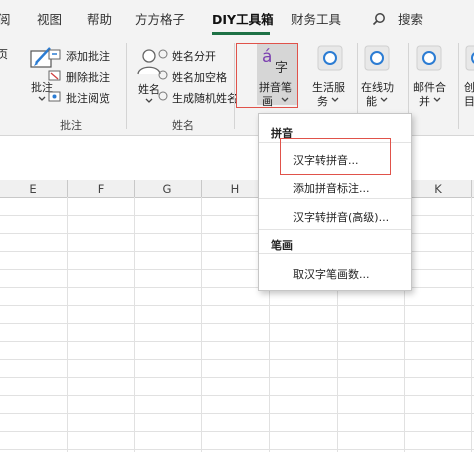 This screenshot has width=474, height=452. I want to click on tab-review: 阅, so click(5, 18).